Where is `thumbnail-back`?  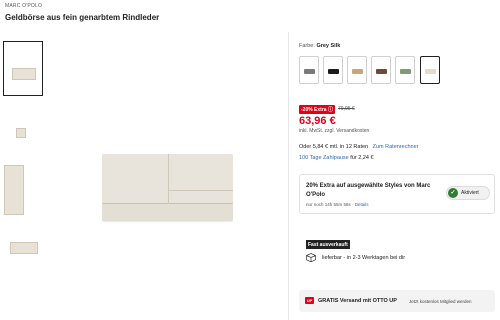 thumbnail-back is located at coordinates (23, 246).